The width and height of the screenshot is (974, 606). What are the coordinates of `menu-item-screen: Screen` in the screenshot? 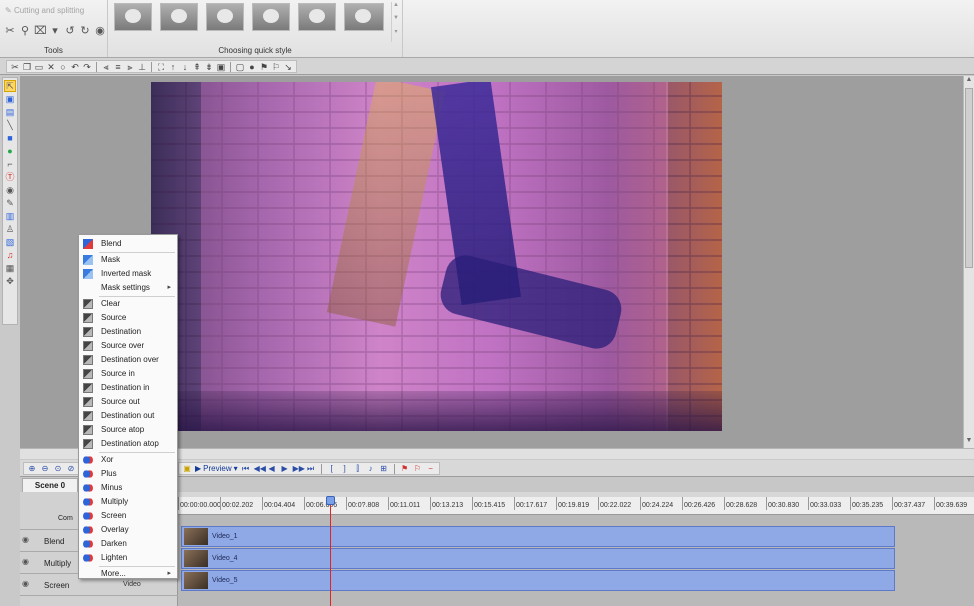 It's located at (128, 516).